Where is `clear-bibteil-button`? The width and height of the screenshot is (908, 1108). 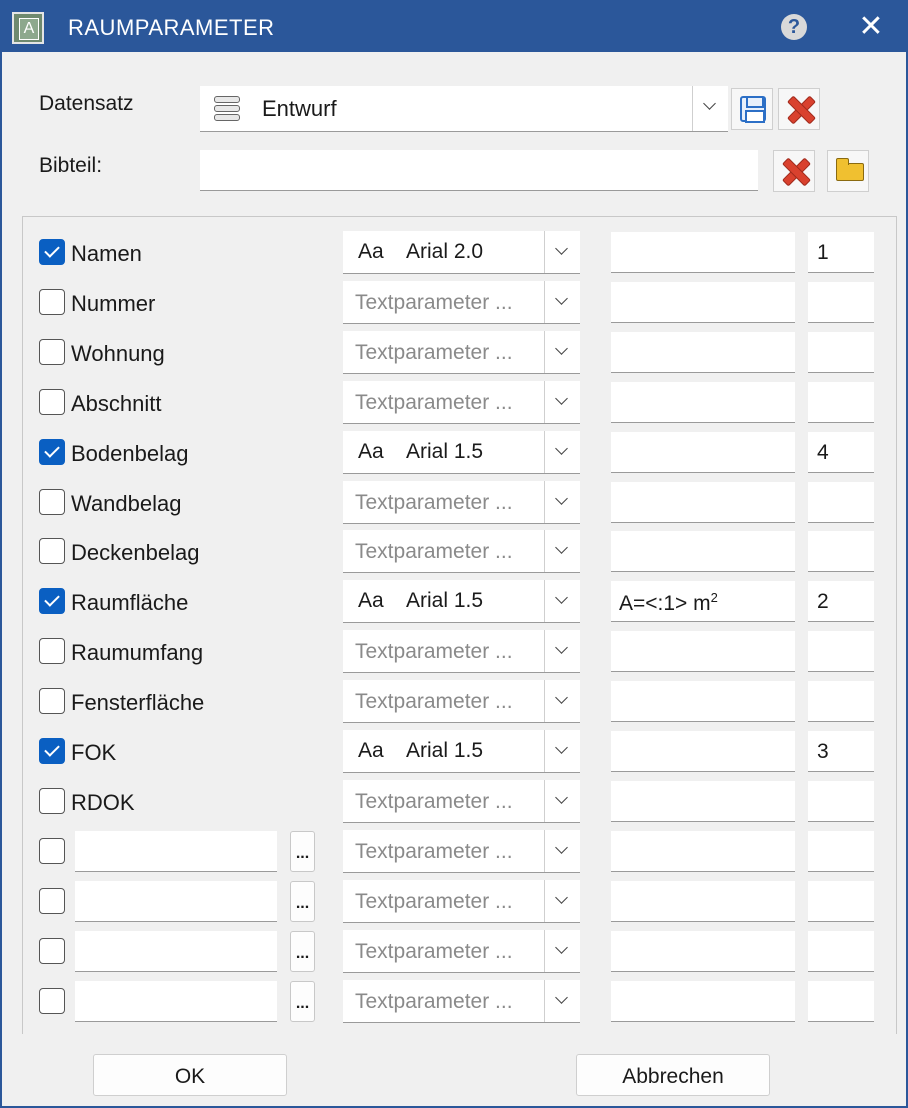 clear-bibteil-button is located at coordinates (794, 171).